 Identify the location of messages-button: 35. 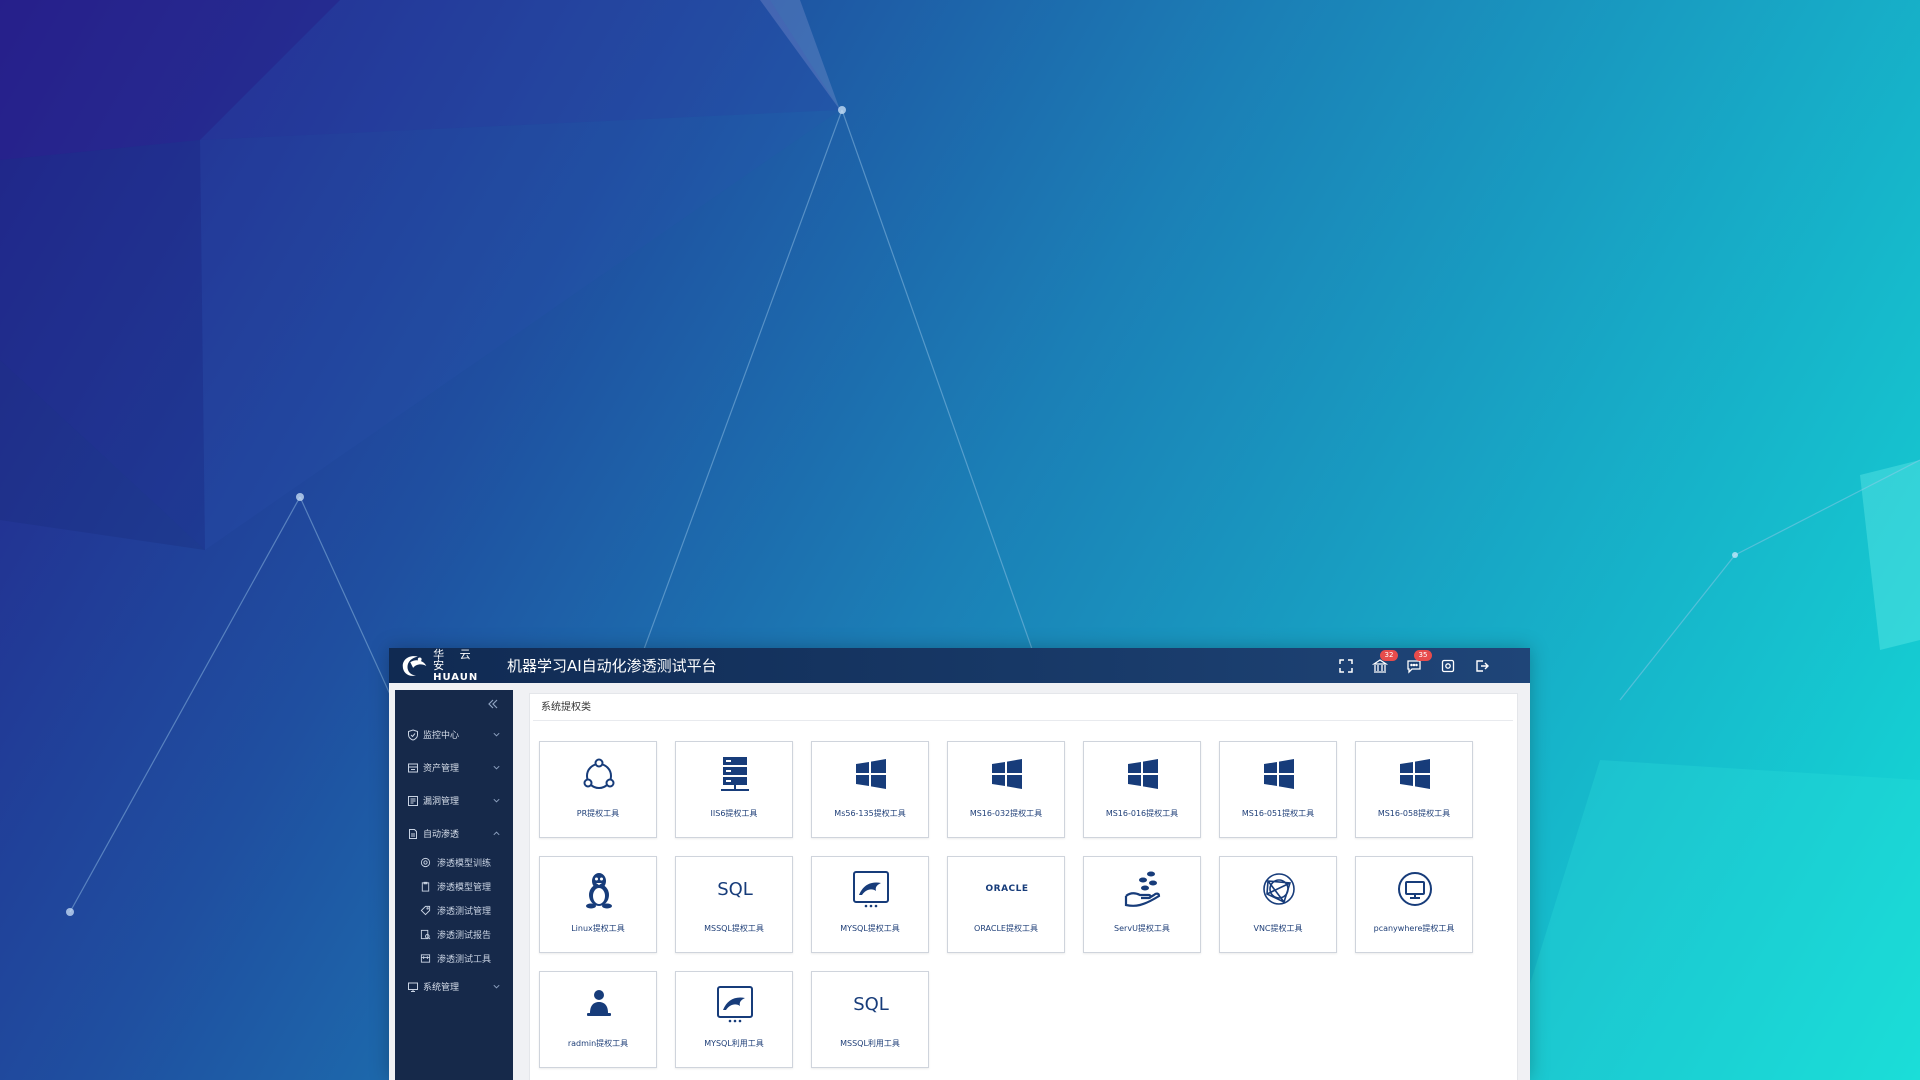
(1418, 662).